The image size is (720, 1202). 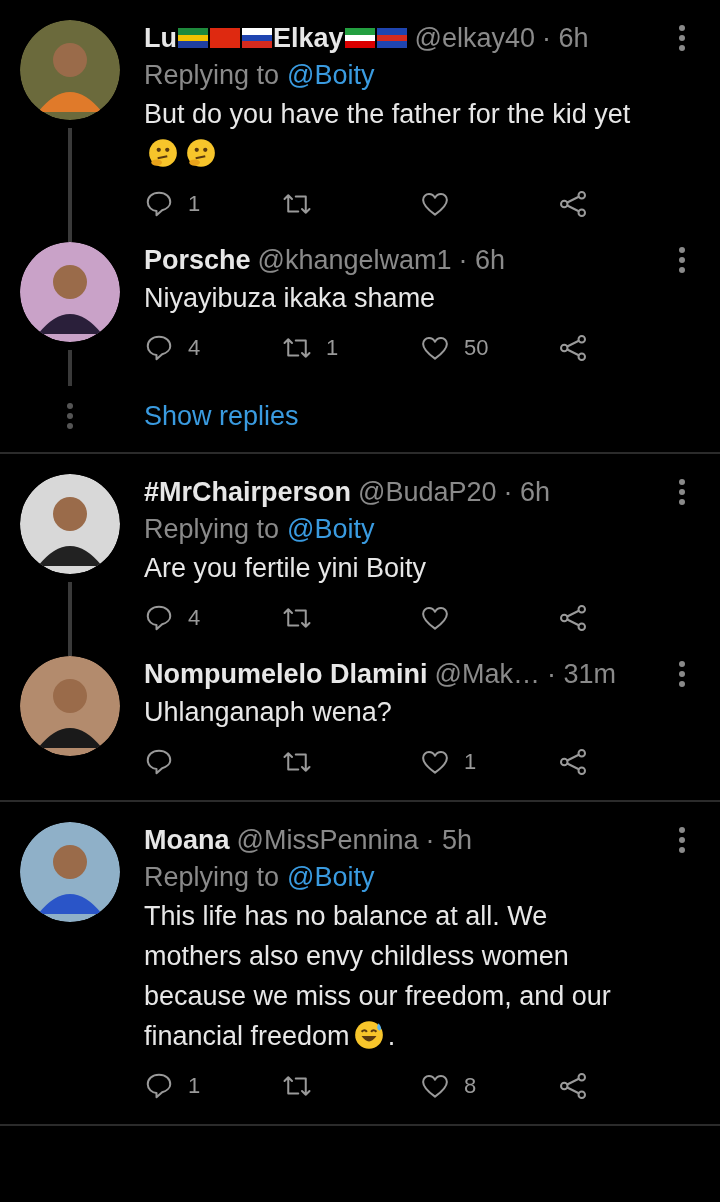 I want to click on like-count: 1, so click(x=470, y=762).